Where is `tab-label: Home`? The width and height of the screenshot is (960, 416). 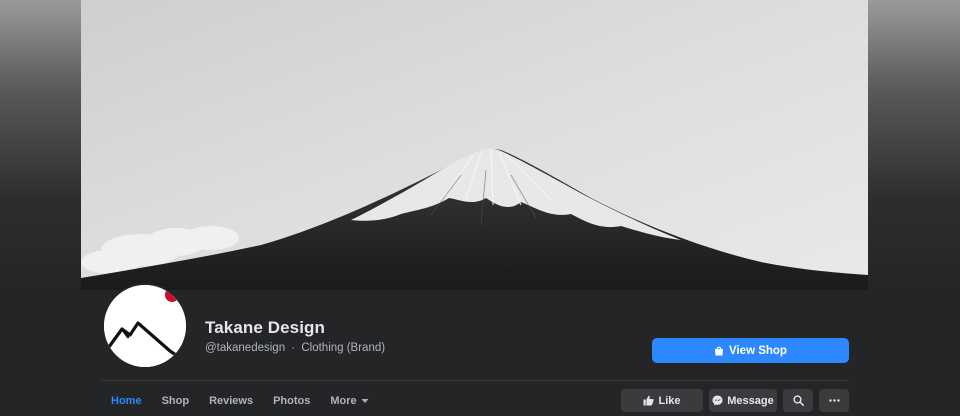
tab-label: Home is located at coordinates (126, 401).